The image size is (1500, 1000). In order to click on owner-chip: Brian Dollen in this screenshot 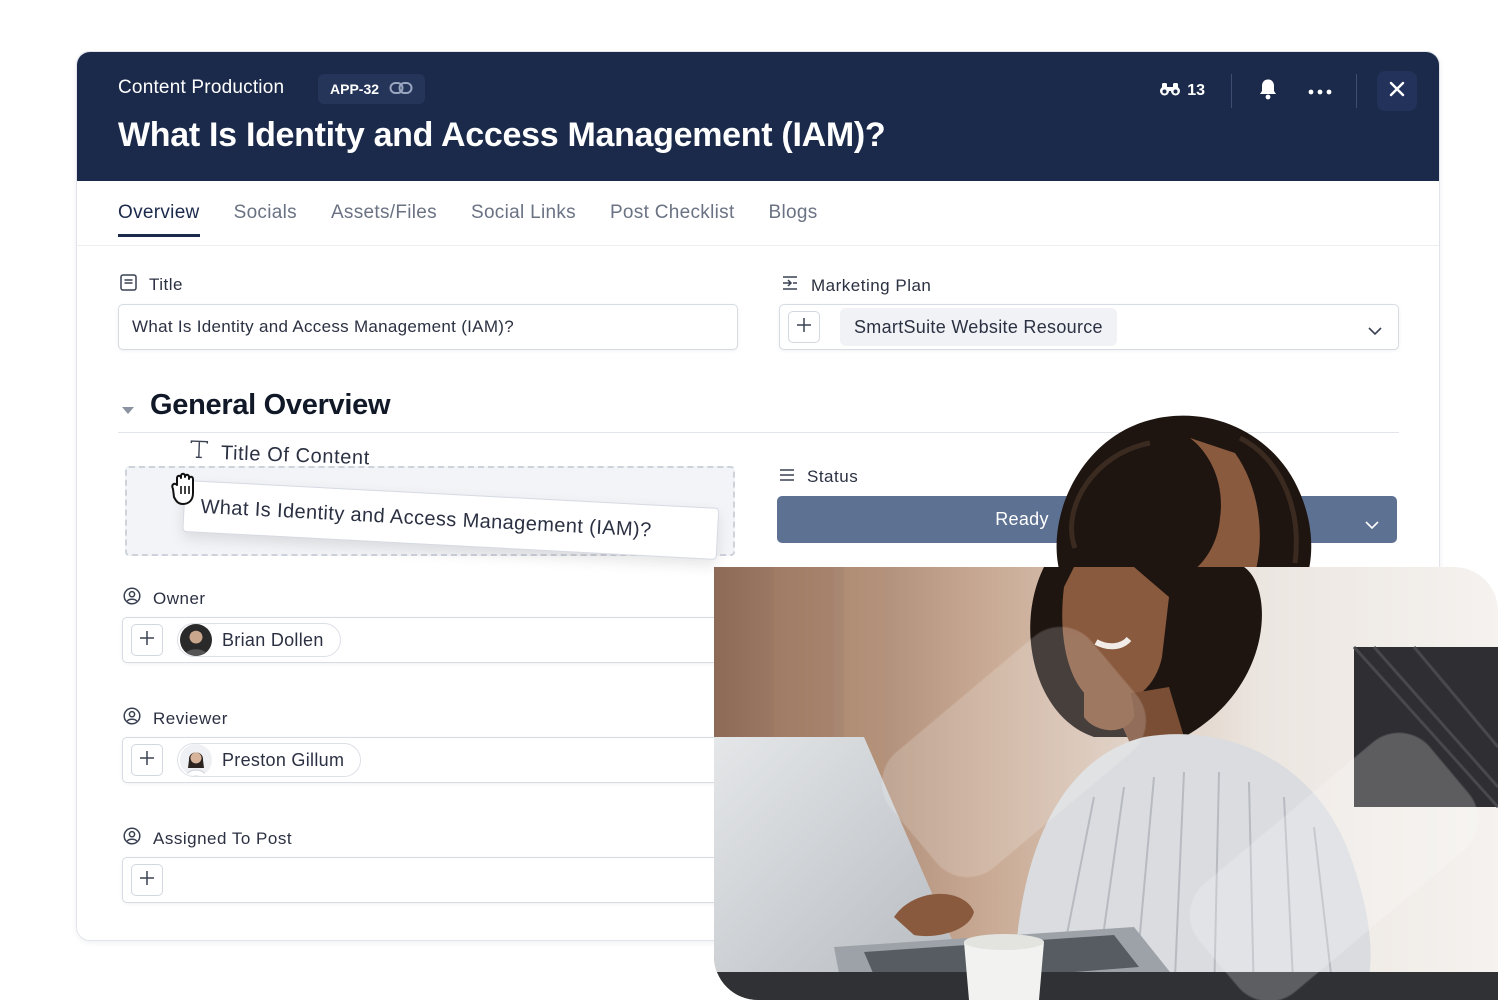, I will do `click(259, 640)`.